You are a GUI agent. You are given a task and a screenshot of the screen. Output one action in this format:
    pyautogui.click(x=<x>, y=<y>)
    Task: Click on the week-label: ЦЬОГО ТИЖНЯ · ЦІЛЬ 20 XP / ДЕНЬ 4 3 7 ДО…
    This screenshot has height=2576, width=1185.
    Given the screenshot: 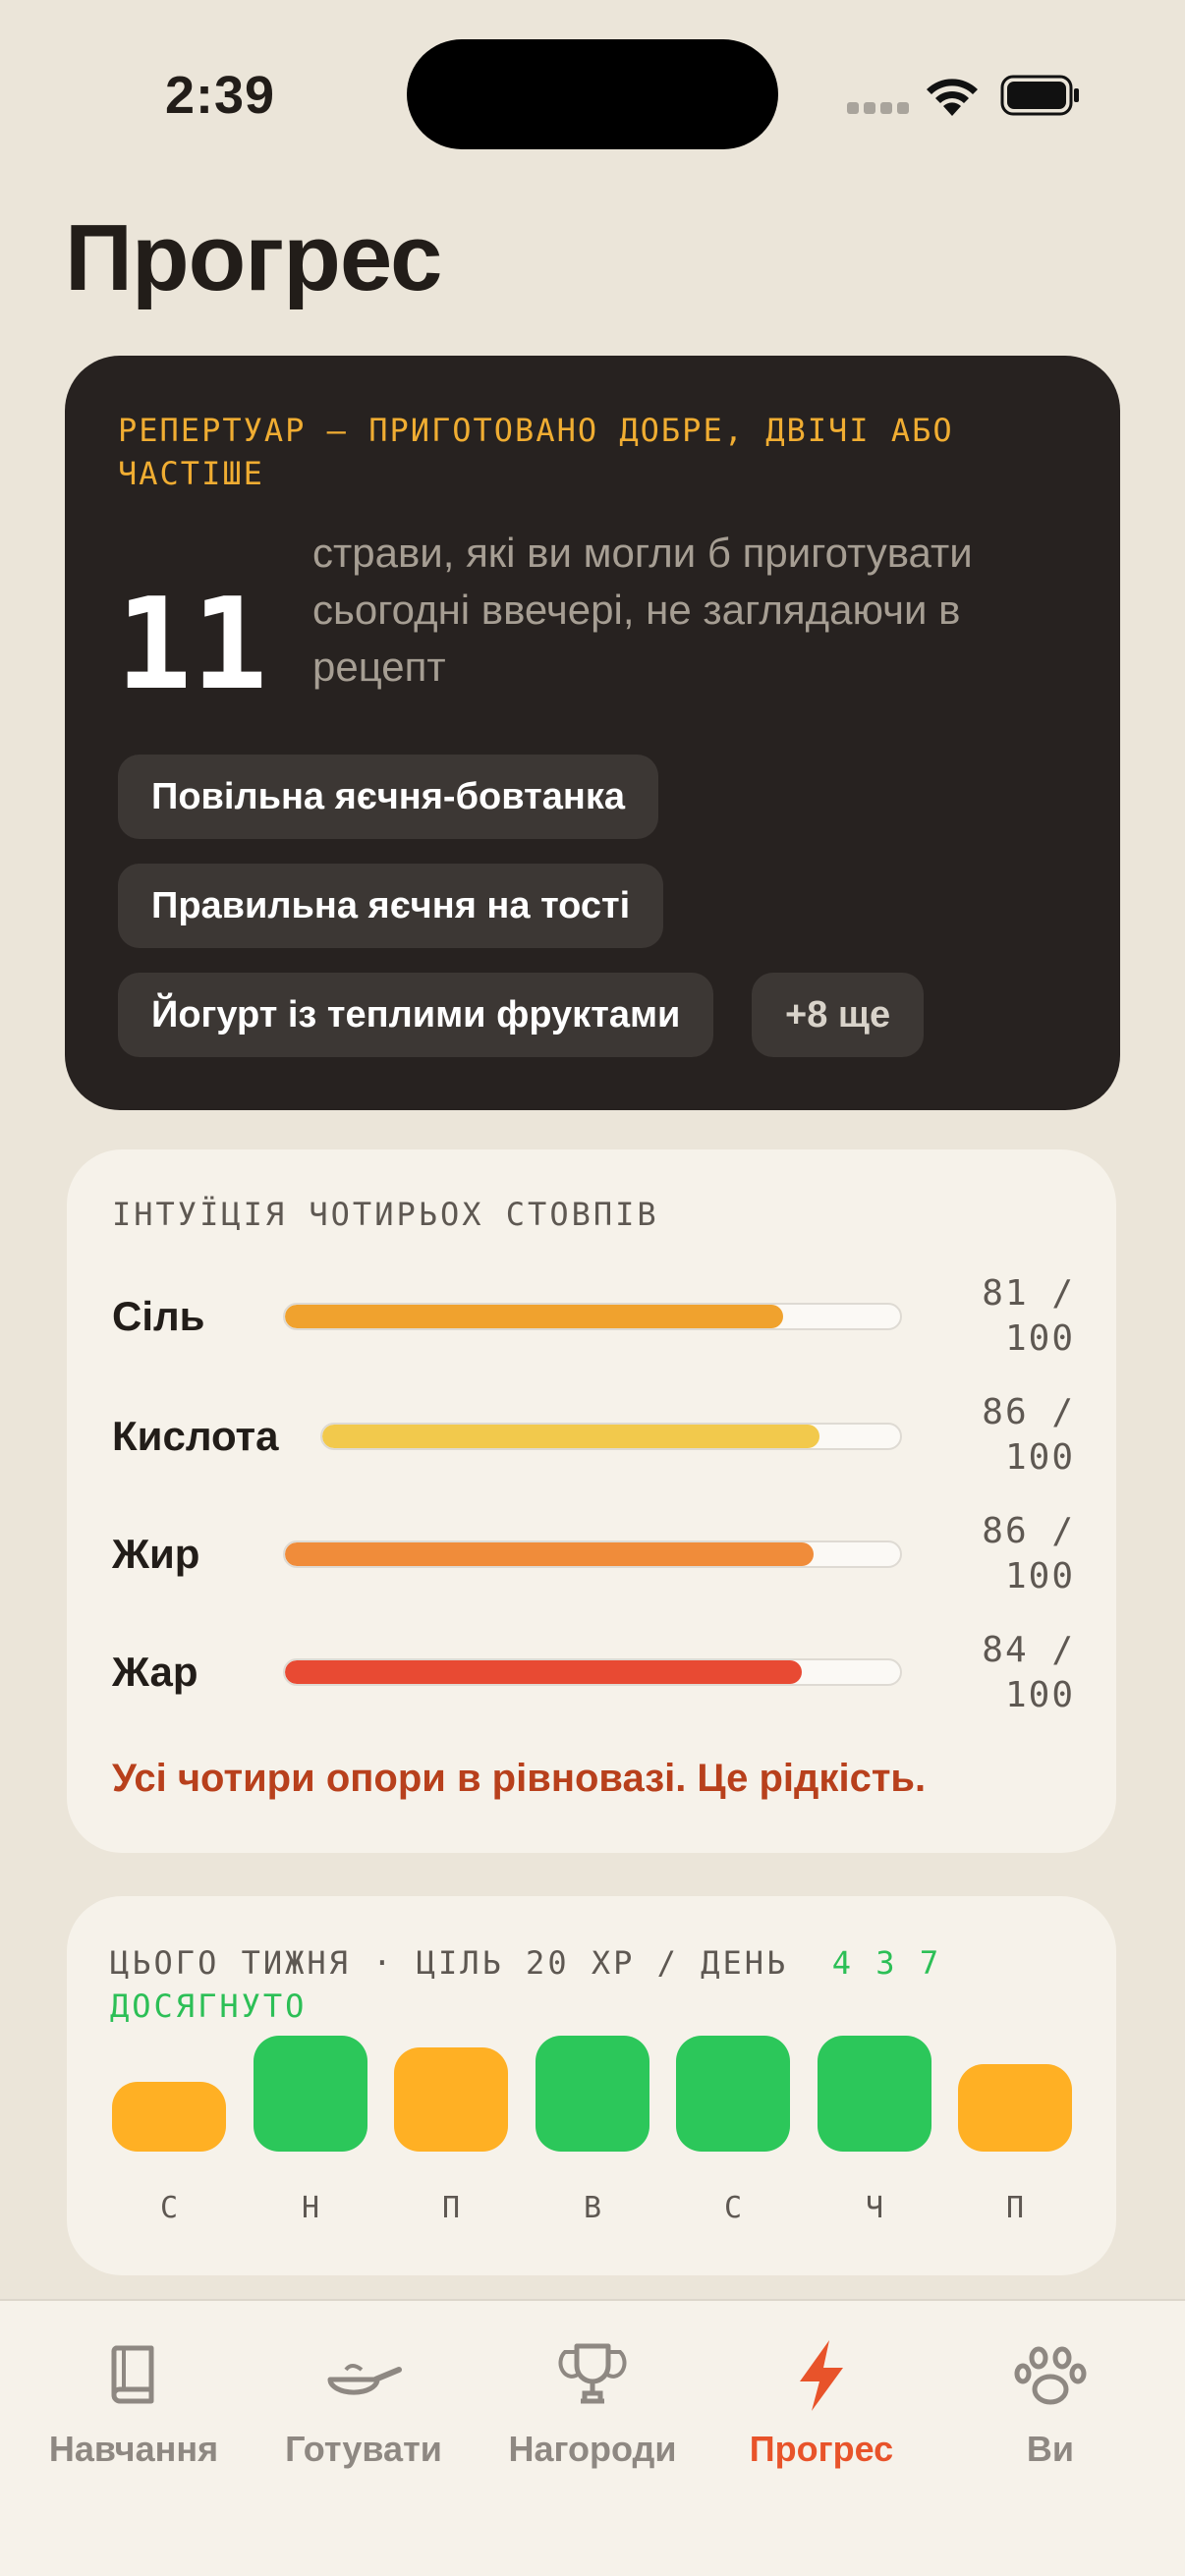 What is the action you would take?
    pyautogui.click(x=552, y=1984)
    